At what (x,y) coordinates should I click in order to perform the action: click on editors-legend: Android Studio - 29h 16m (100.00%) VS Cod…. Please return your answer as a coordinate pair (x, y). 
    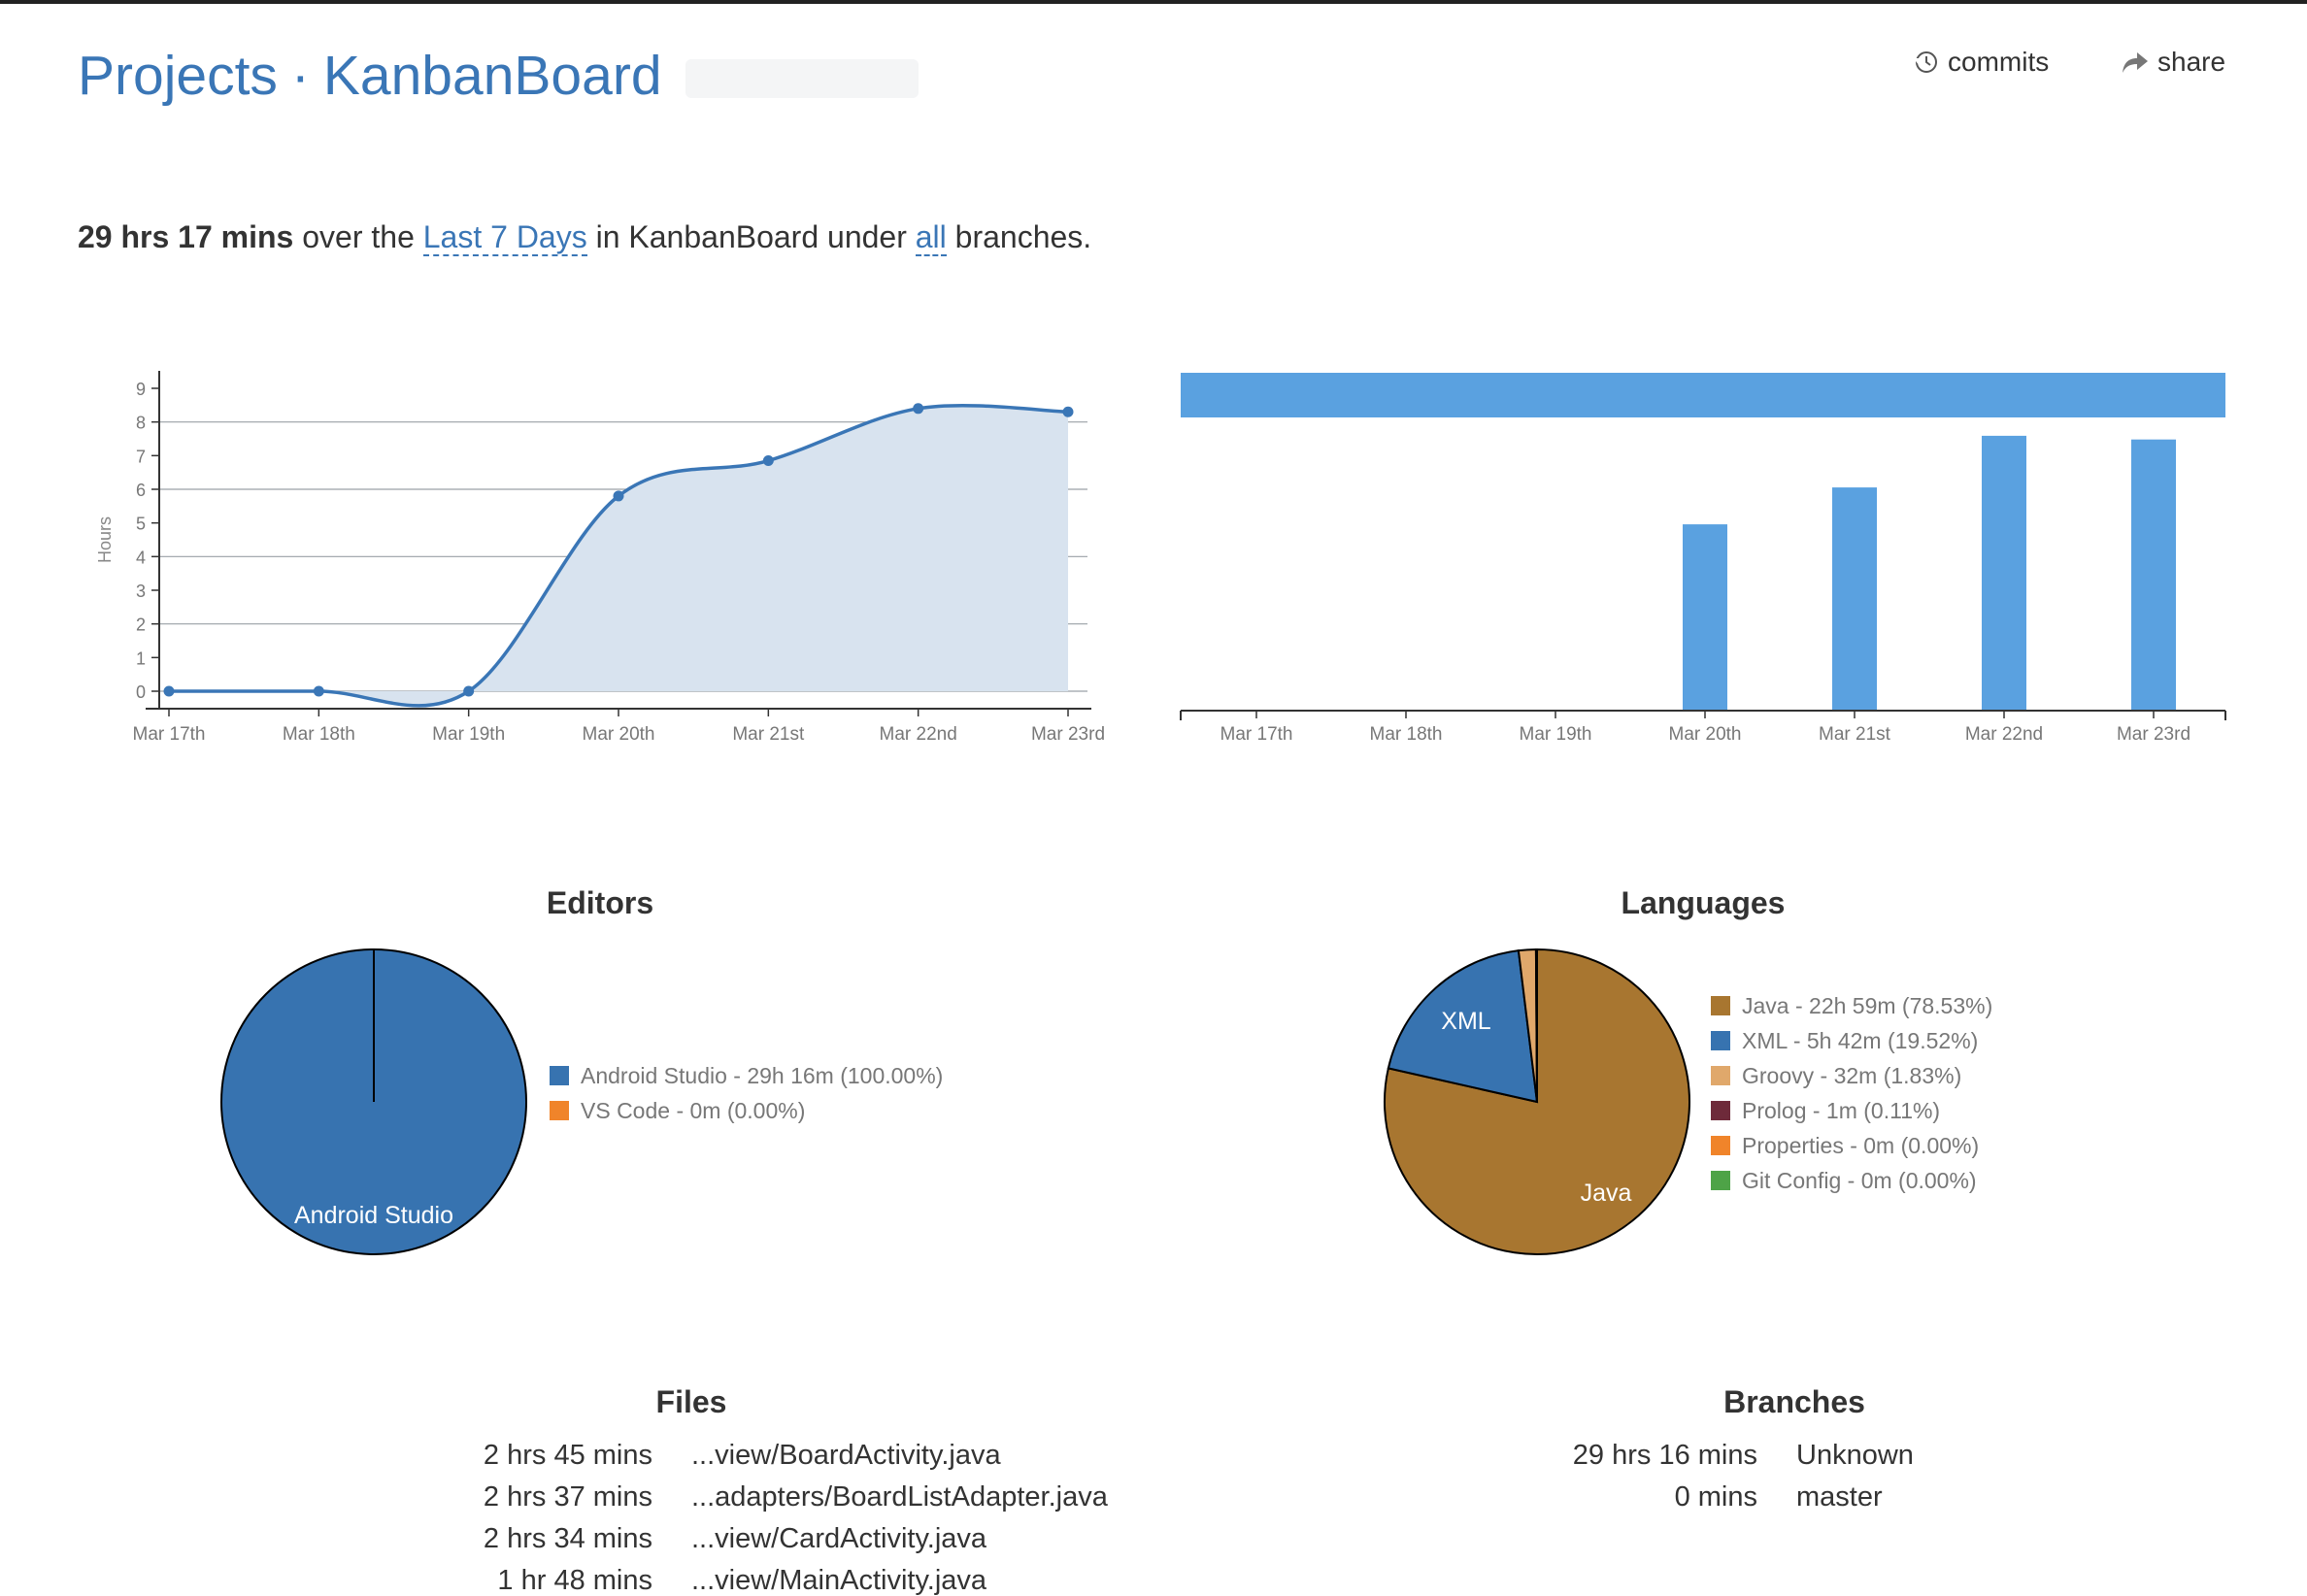
    Looking at the image, I should click on (746, 1093).